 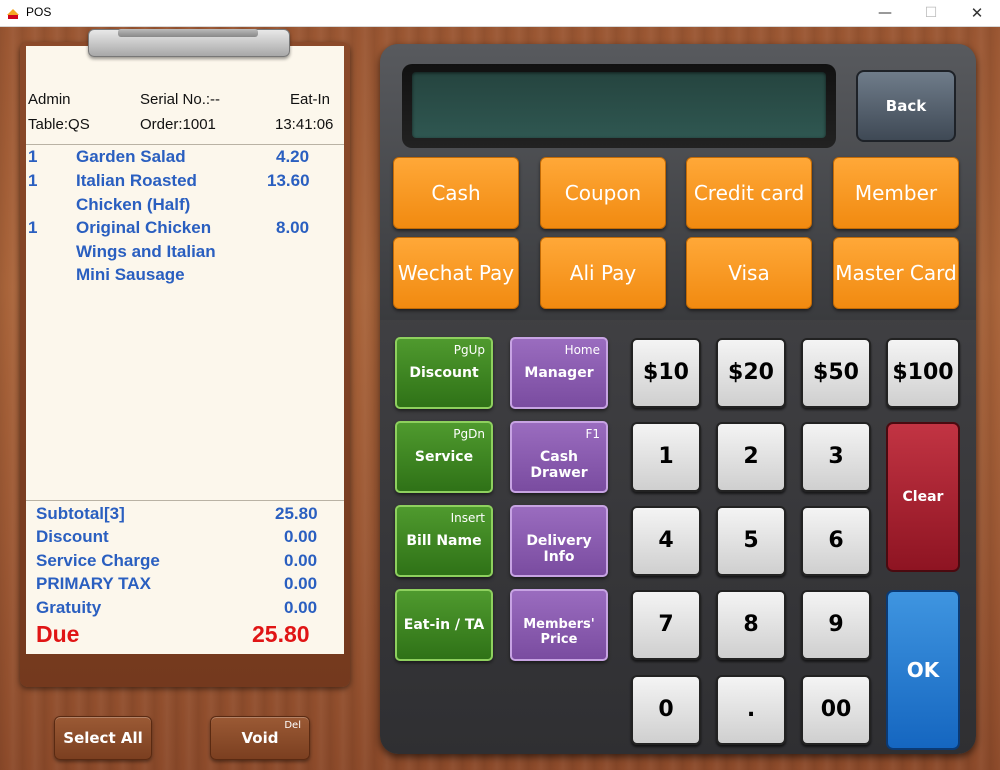 What do you see at coordinates (301, 560) in the screenshot?
I see `service-charge-value: 0.00` at bounding box center [301, 560].